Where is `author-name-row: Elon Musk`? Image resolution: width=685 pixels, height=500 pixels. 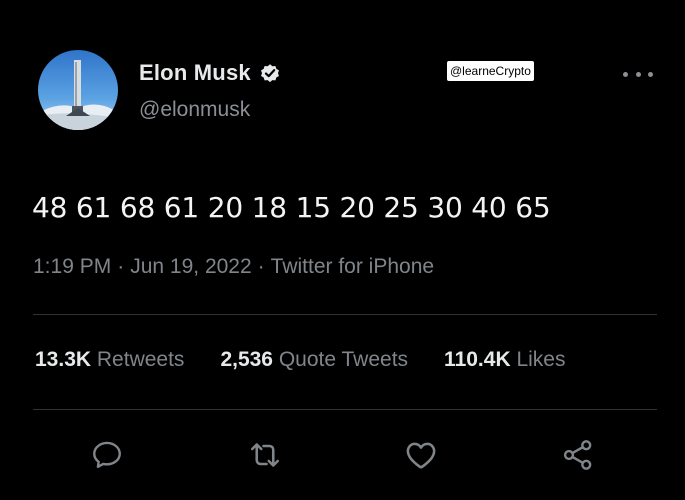 author-name-row: Elon Musk is located at coordinates (210, 73).